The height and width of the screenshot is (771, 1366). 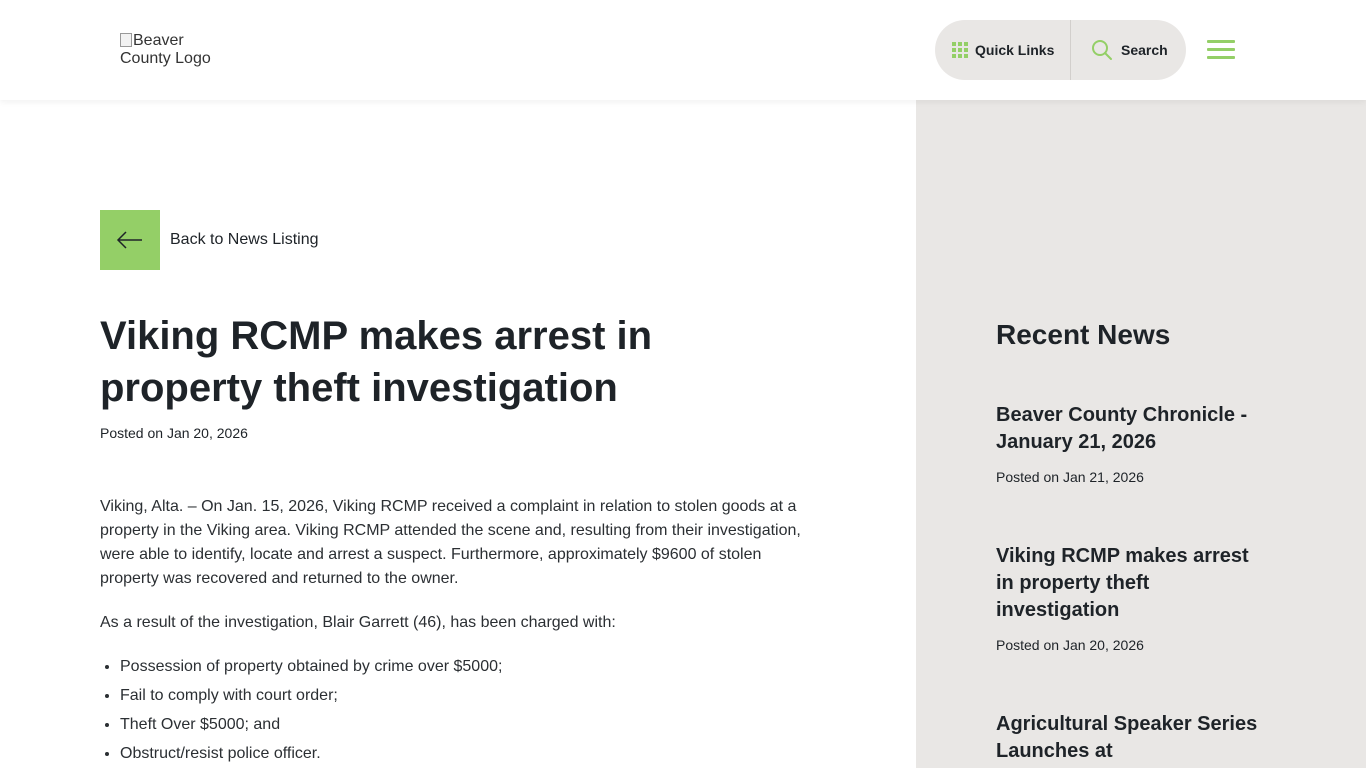 What do you see at coordinates (1102, 50) in the screenshot?
I see `search-icon` at bounding box center [1102, 50].